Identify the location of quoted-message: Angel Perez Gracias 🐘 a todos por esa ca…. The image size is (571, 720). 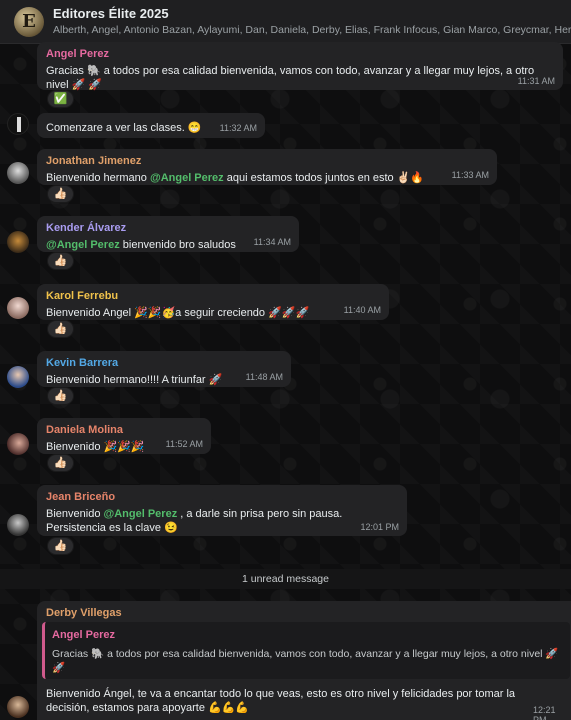
(306, 650).